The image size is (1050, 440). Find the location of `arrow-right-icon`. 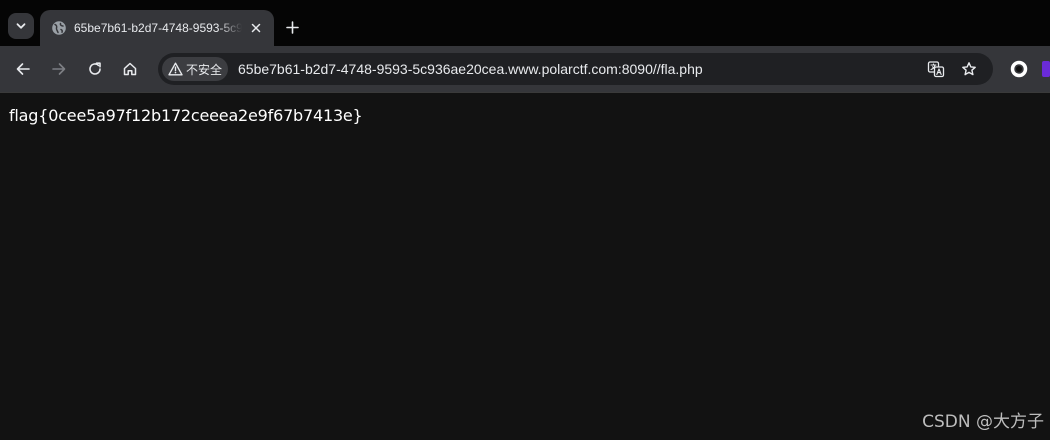

arrow-right-icon is located at coordinates (59, 69).